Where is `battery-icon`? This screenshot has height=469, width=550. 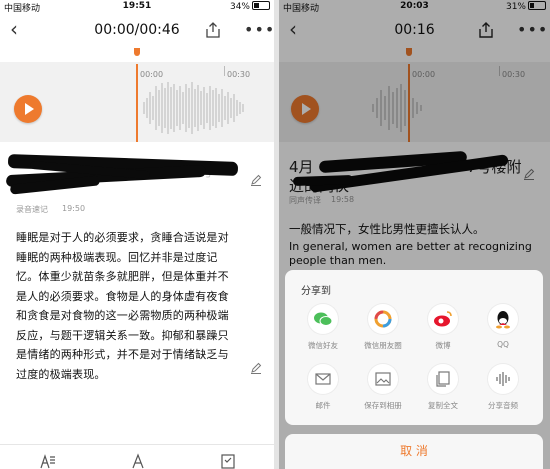
battery-icon is located at coordinates (261, 5).